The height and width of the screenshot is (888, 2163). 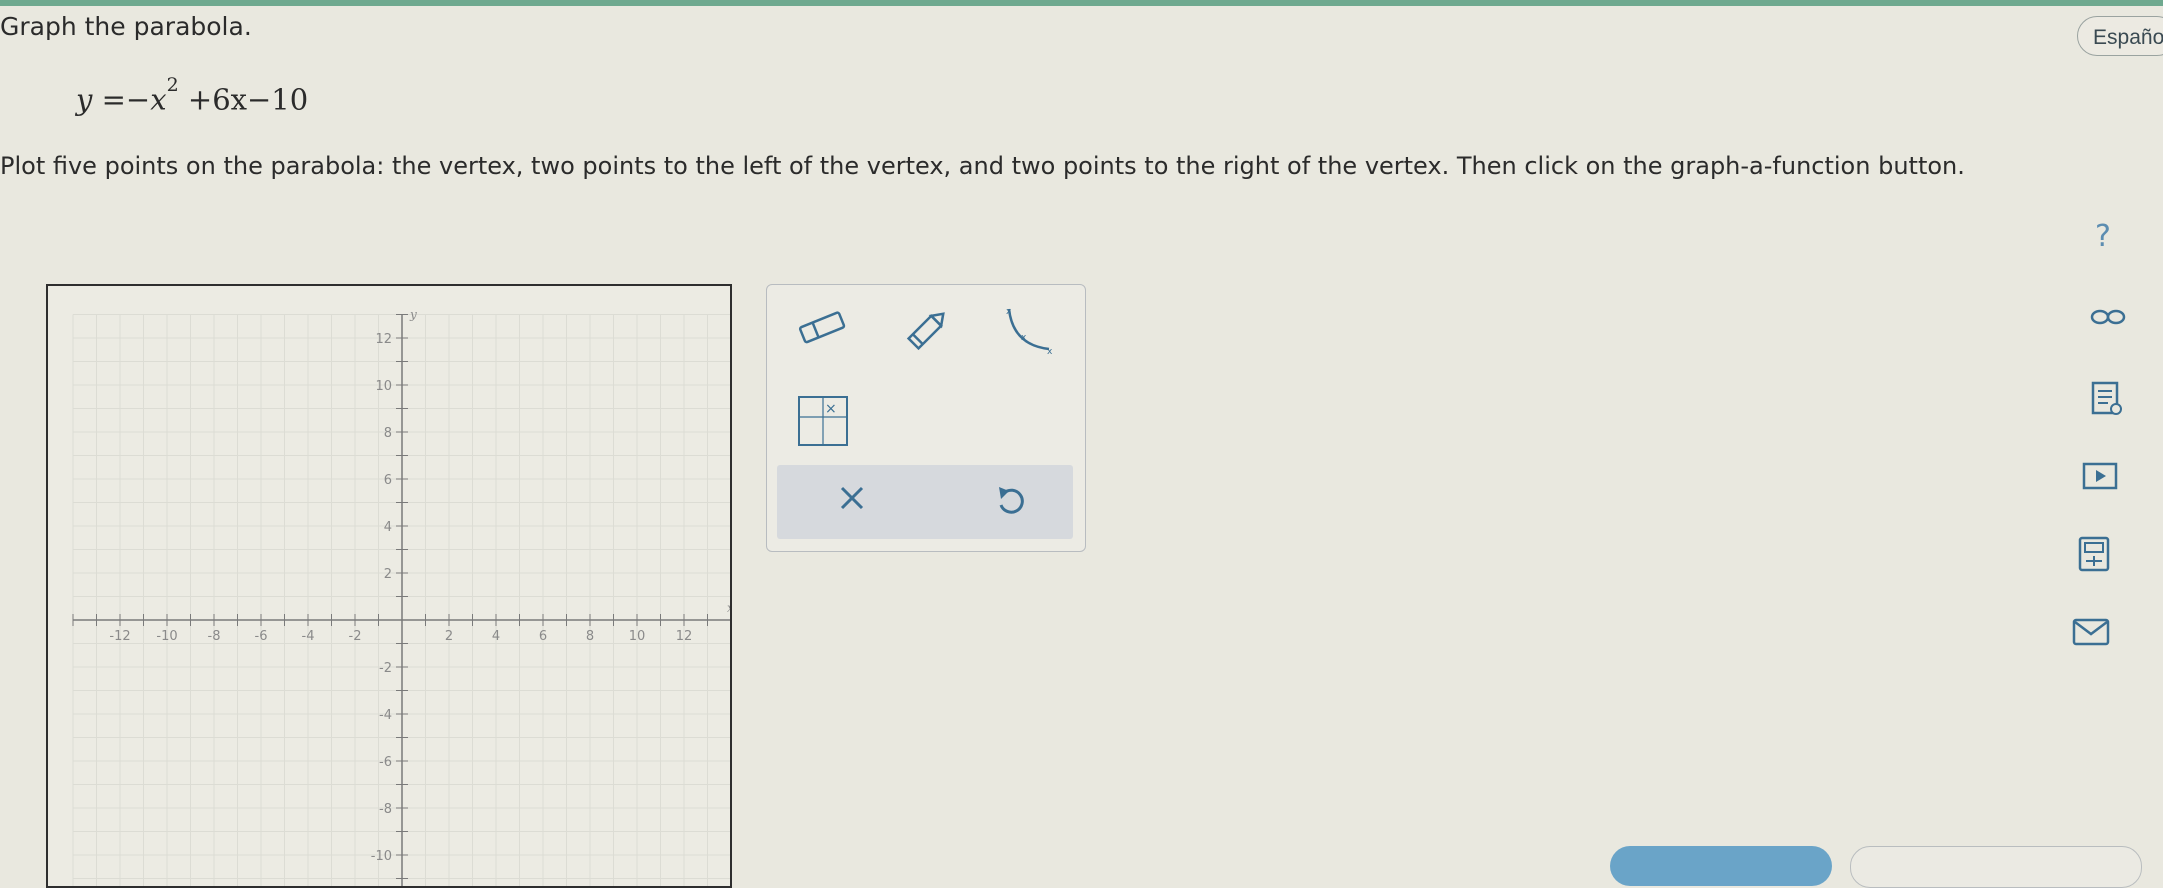 What do you see at coordinates (2107, 401) in the screenshot?
I see `textbook-icon` at bounding box center [2107, 401].